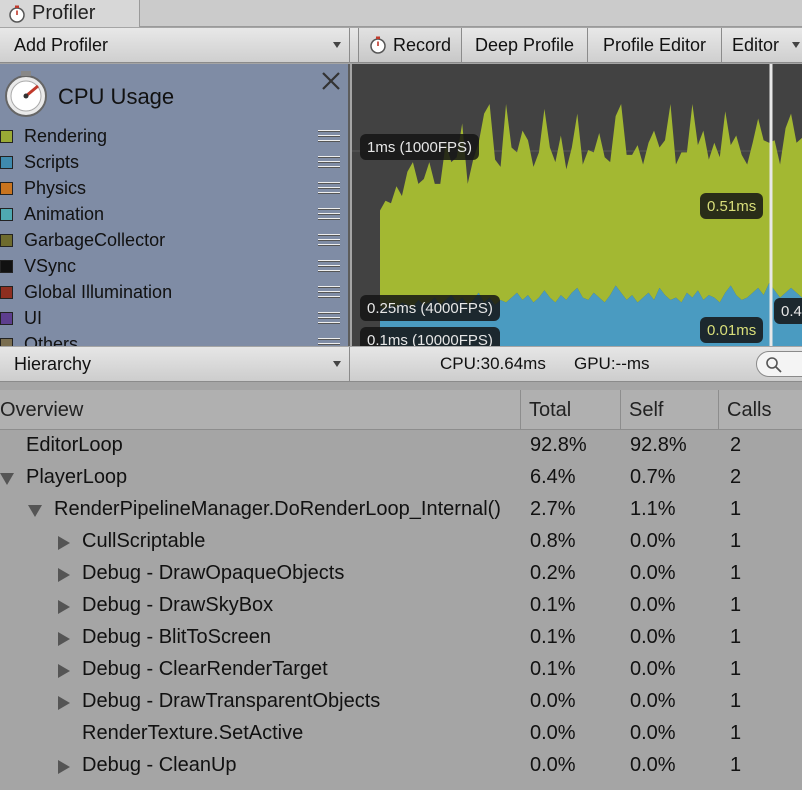  I want to click on legend-item-label: Scripts, so click(52, 162).